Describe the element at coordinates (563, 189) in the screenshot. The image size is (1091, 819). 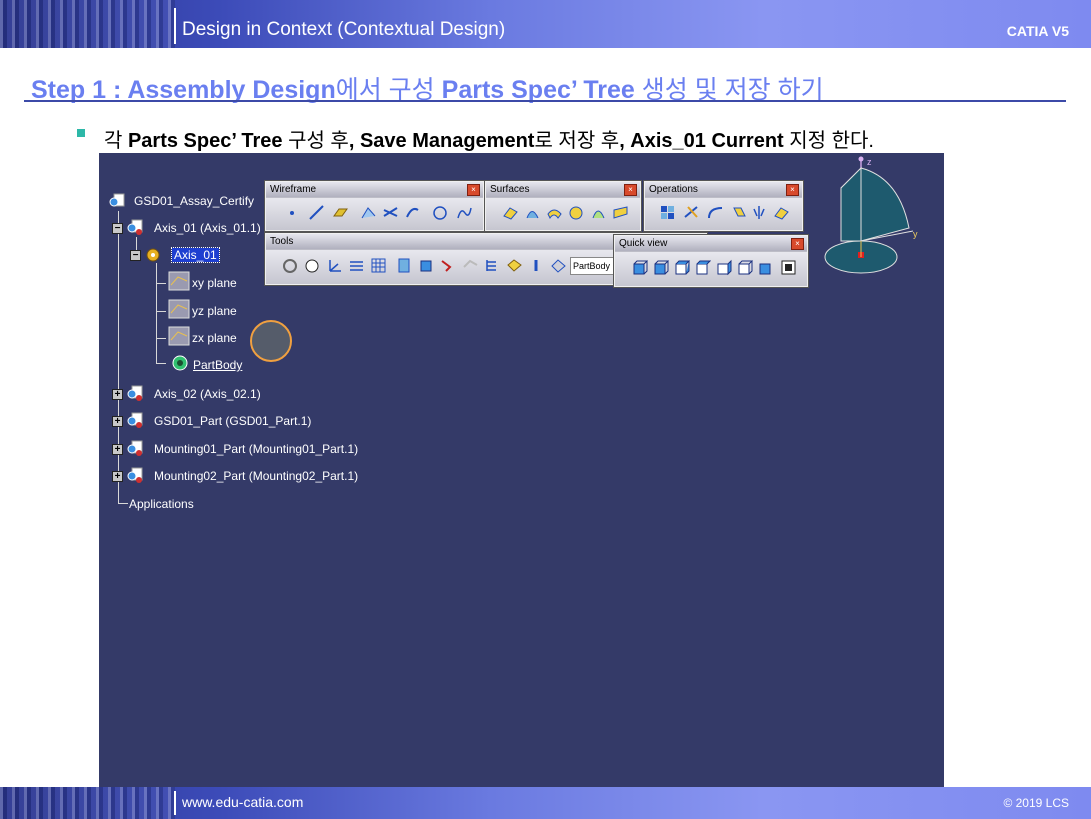
I see `surfaces-toolbar-title: Surfaces ×` at that location.